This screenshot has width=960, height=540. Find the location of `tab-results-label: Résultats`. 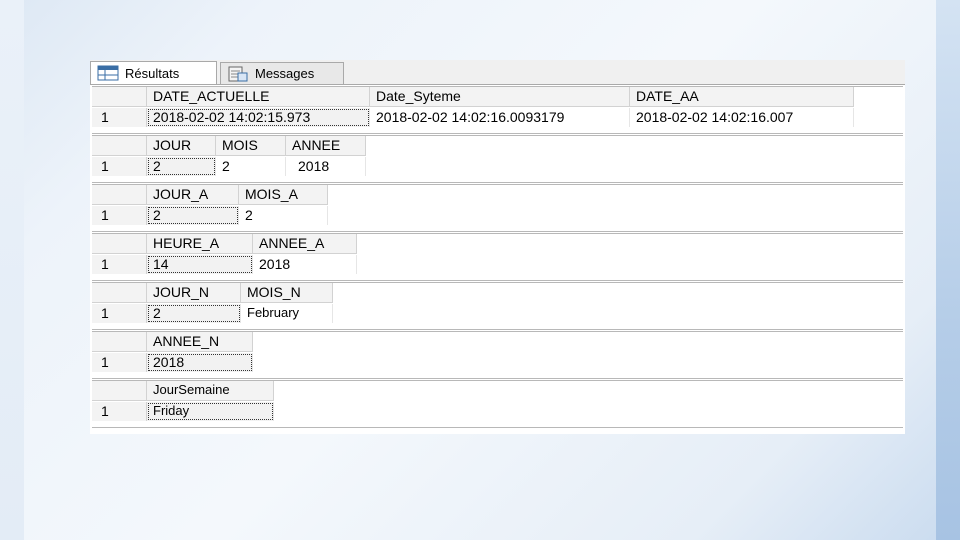

tab-results-label: Résultats is located at coordinates (152, 73).